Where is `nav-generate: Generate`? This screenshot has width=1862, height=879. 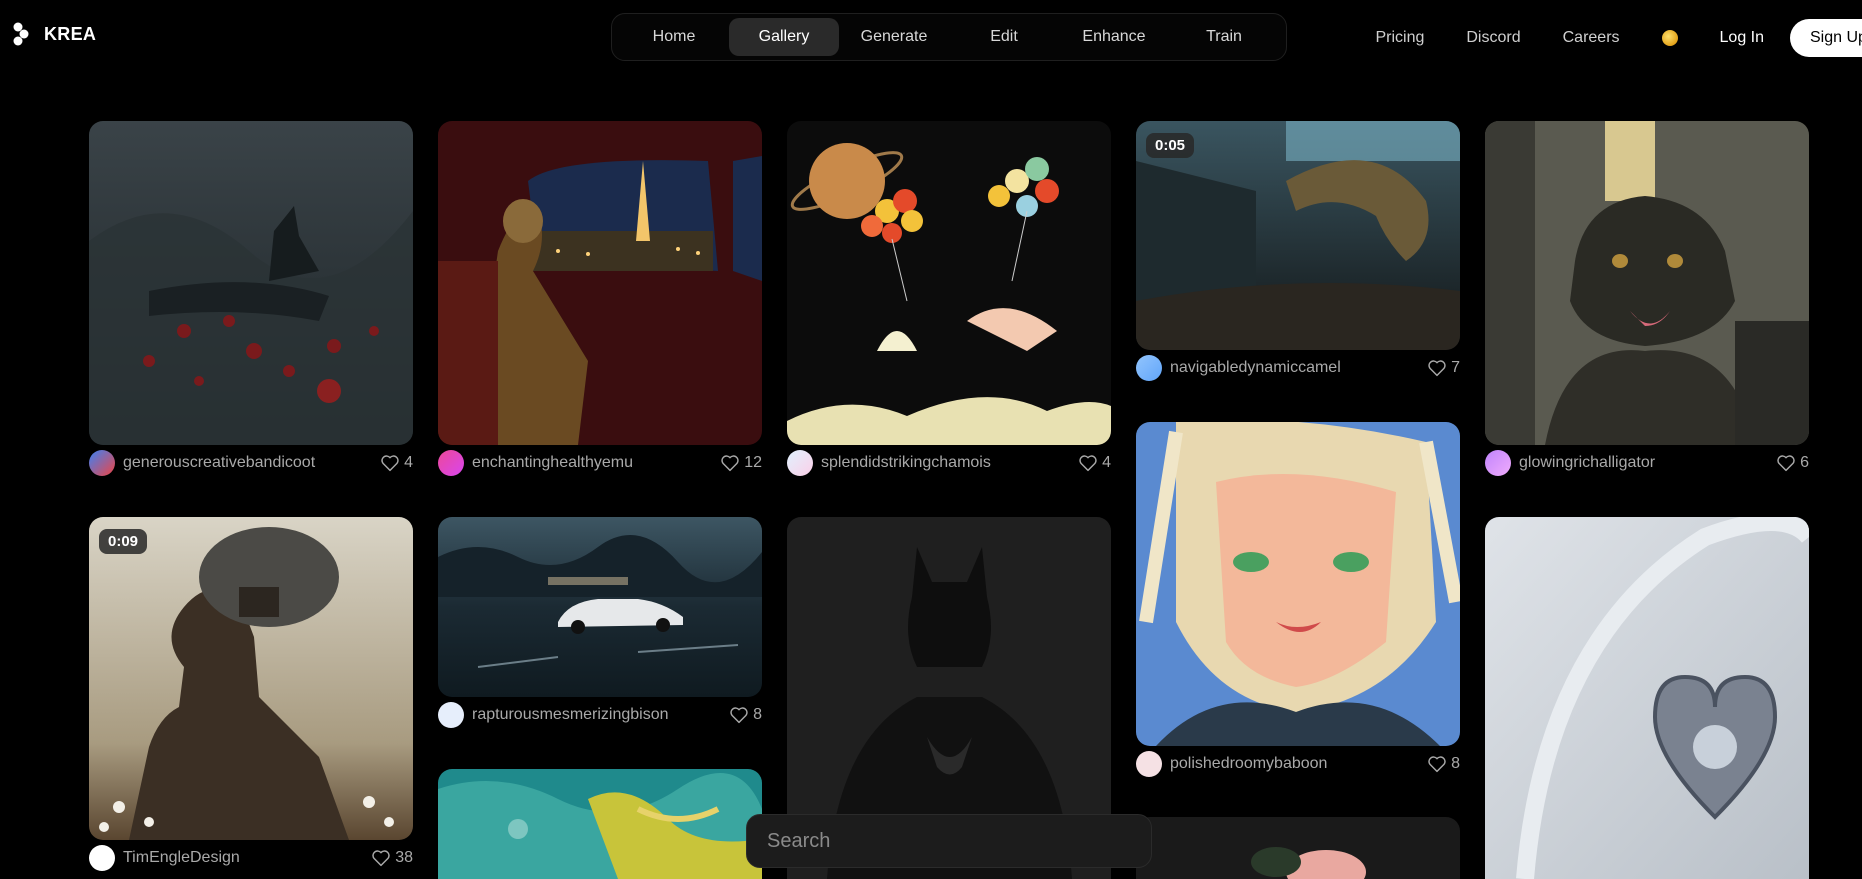 nav-generate: Generate is located at coordinates (894, 37).